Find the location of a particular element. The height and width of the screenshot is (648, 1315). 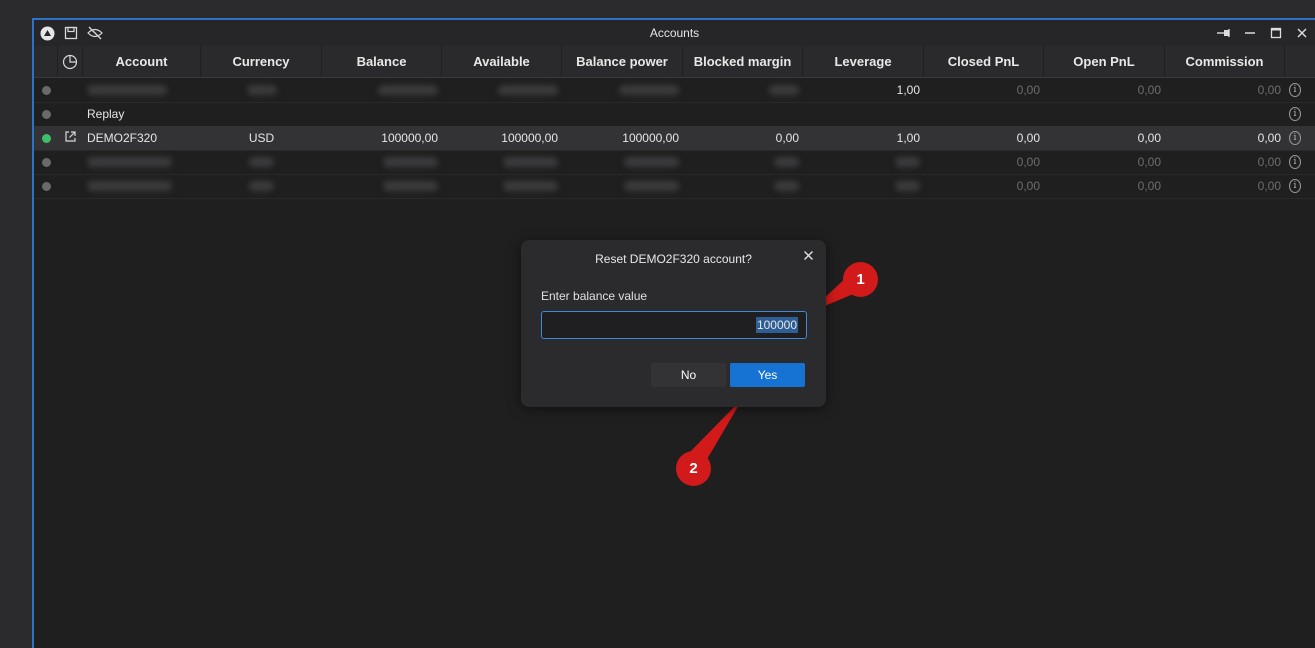

no-button: No is located at coordinates (688, 375).